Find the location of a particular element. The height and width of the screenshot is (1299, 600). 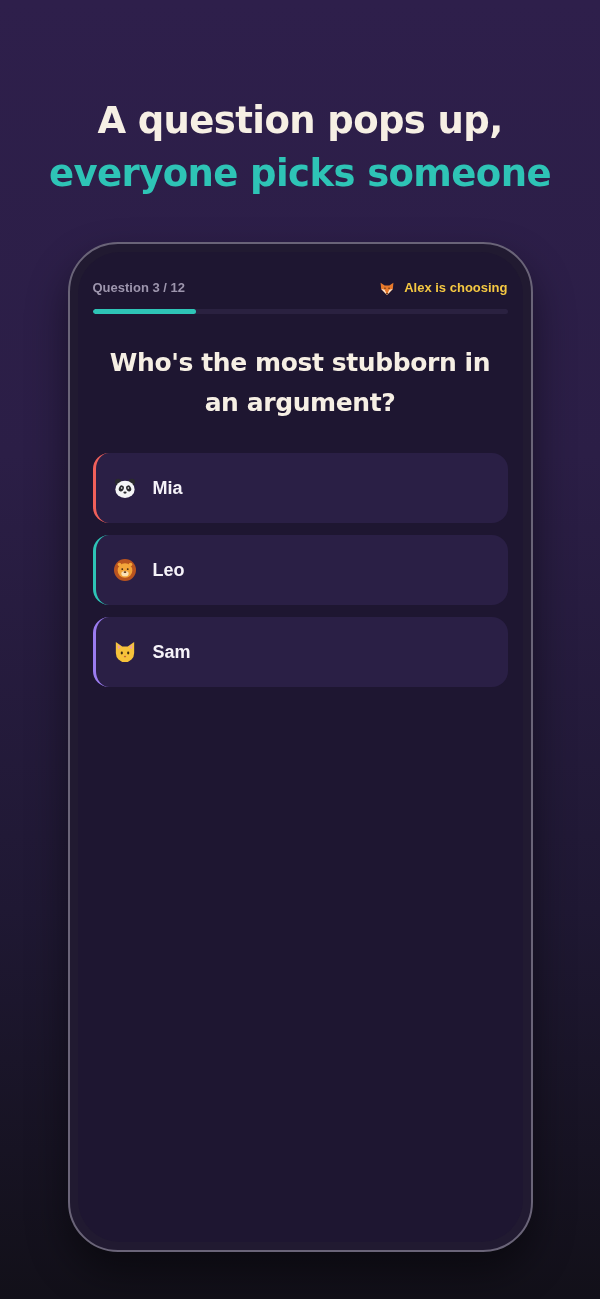

lion-face-icon is located at coordinates (124, 570).